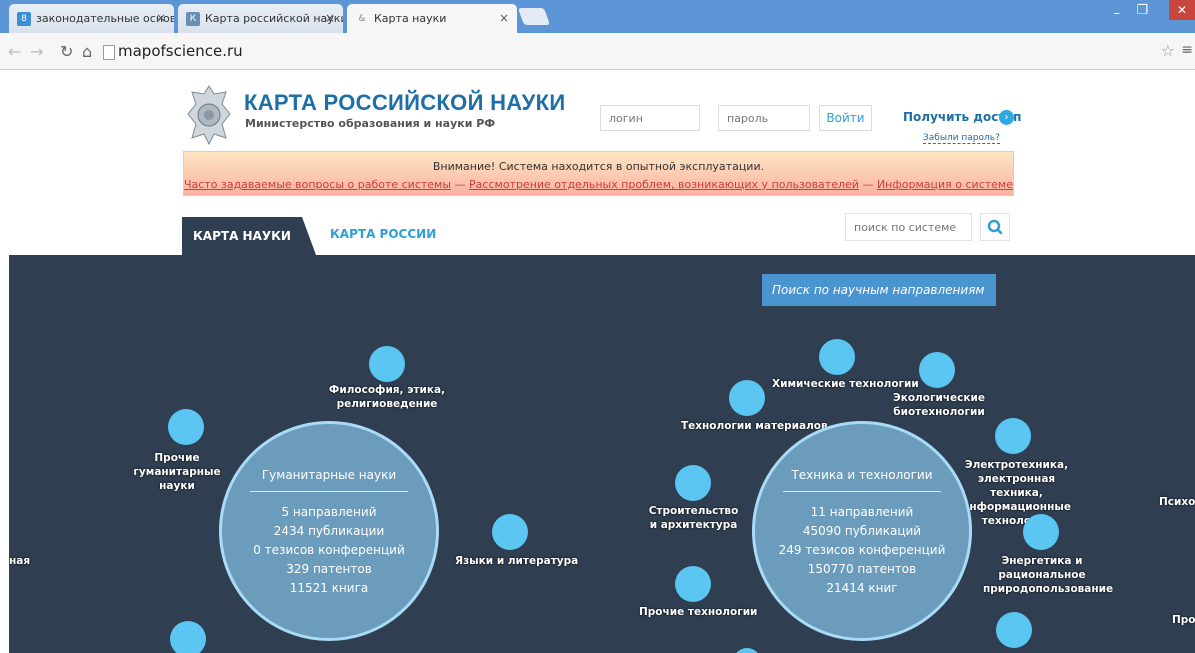 The image size is (1195, 653). What do you see at coordinates (329, 475) in the screenshot?
I see `cluster-title: Гуманитарные науки` at bounding box center [329, 475].